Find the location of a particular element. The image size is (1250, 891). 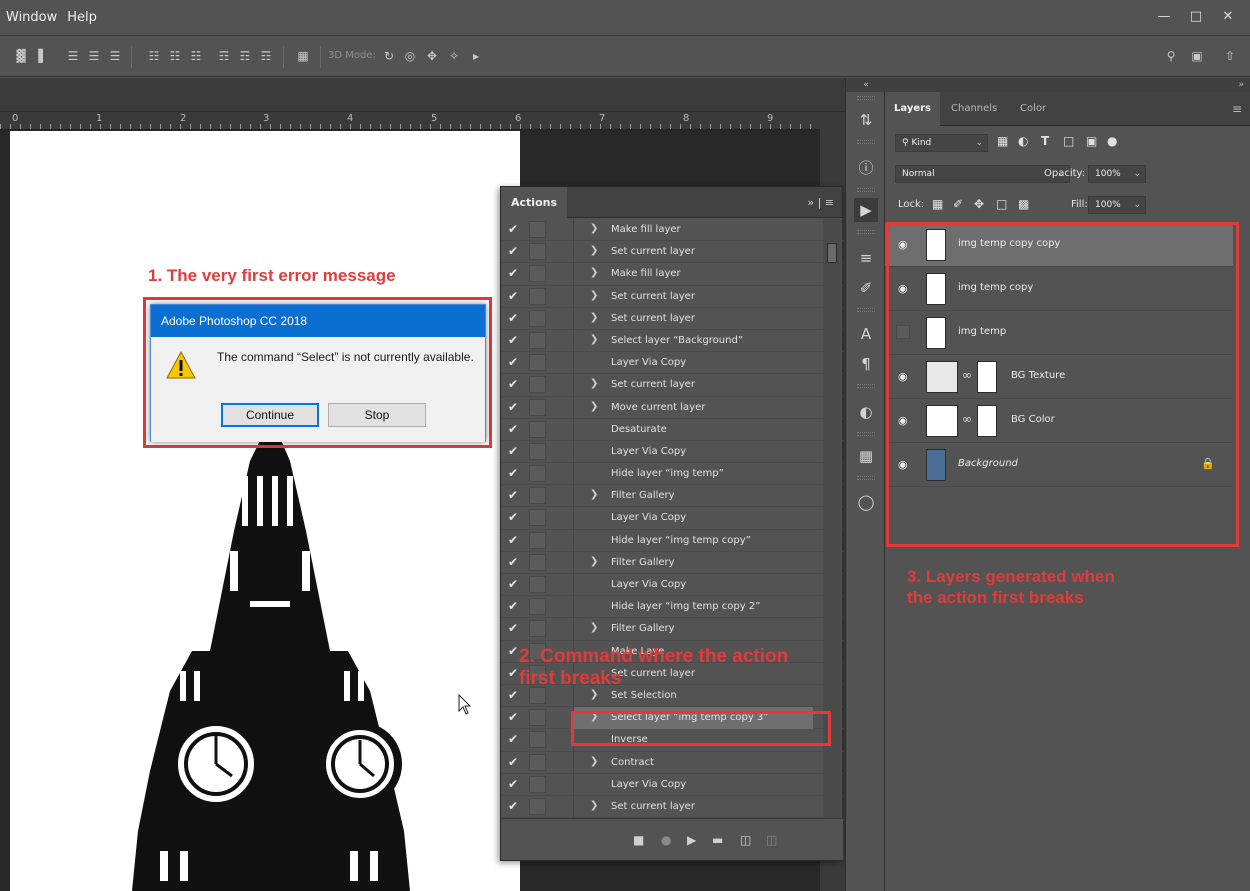

adjustment-filter-icon: ◐ is located at coordinates (1023, 141).